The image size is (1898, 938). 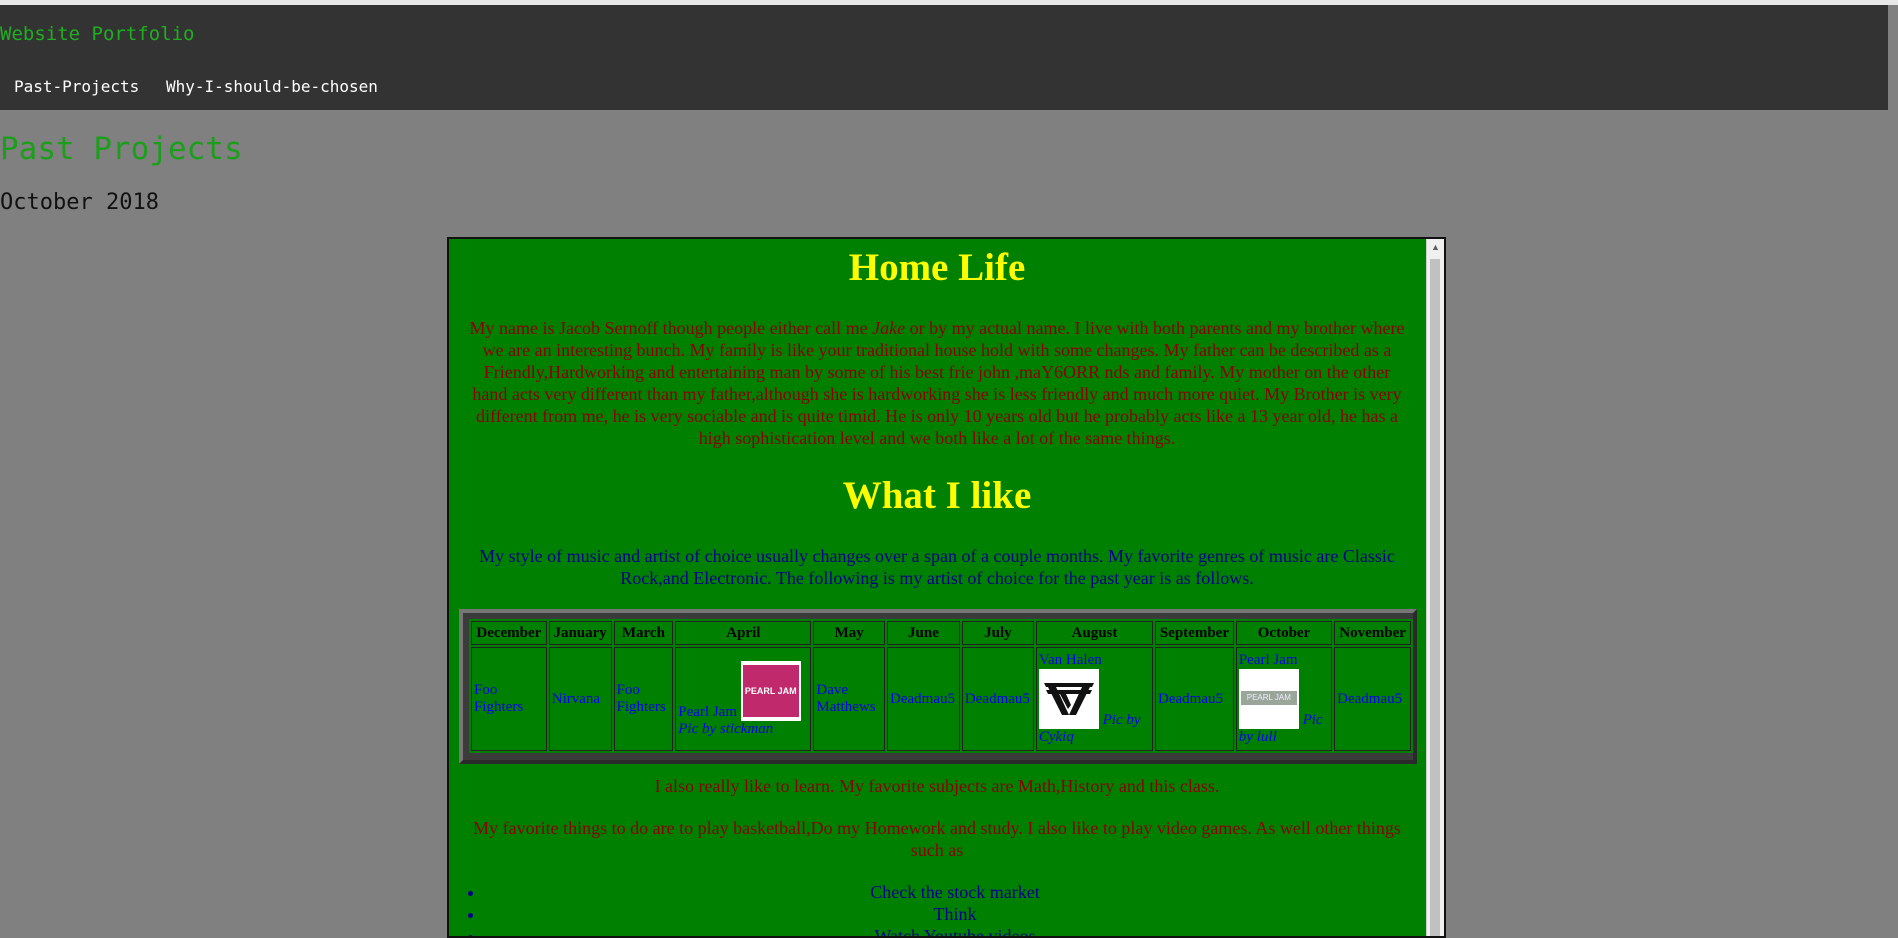 I want to click on artist-link-july: Deadmau5, so click(x=997, y=699).